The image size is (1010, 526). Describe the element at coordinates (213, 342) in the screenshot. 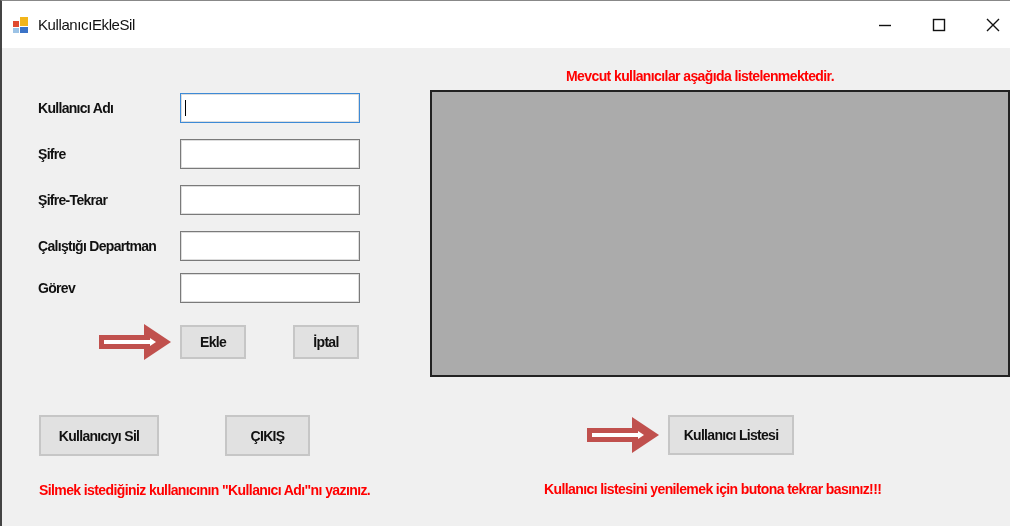

I see `add-button: Ekle` at that location.